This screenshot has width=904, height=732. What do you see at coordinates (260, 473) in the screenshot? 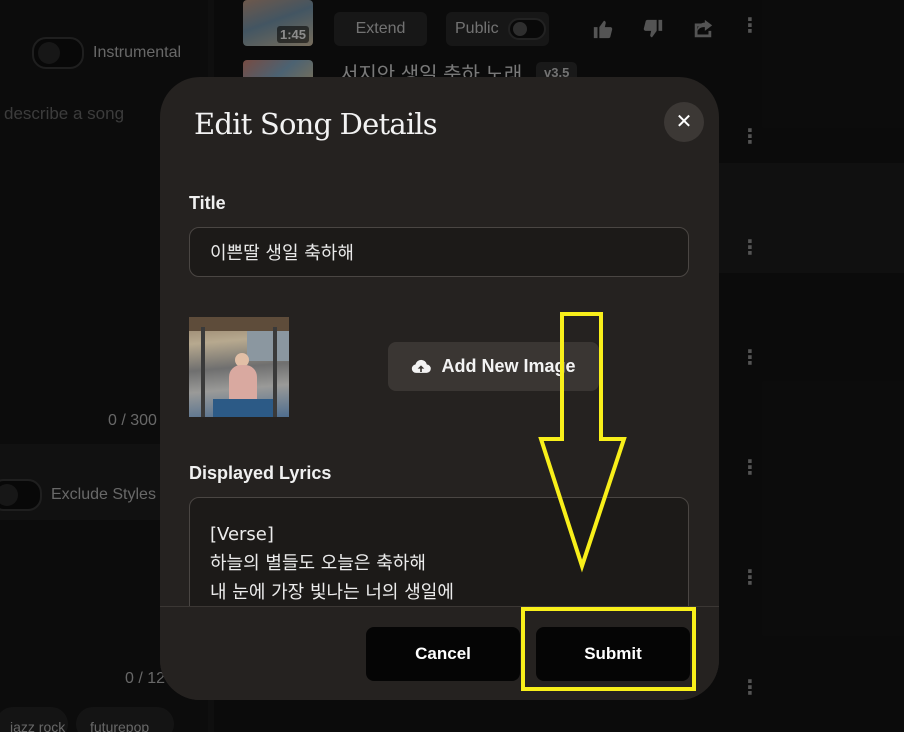
I see `lyrics-label: Displayed Lyrics` at bounding box center [260, 473].